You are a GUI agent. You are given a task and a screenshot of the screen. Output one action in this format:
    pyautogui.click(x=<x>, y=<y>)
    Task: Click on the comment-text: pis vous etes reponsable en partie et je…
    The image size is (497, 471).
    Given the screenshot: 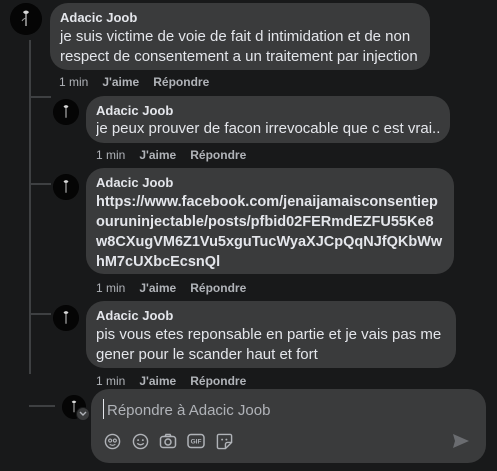 What is the action you would take?
    pyautogui.click(x=269, y=344)
    